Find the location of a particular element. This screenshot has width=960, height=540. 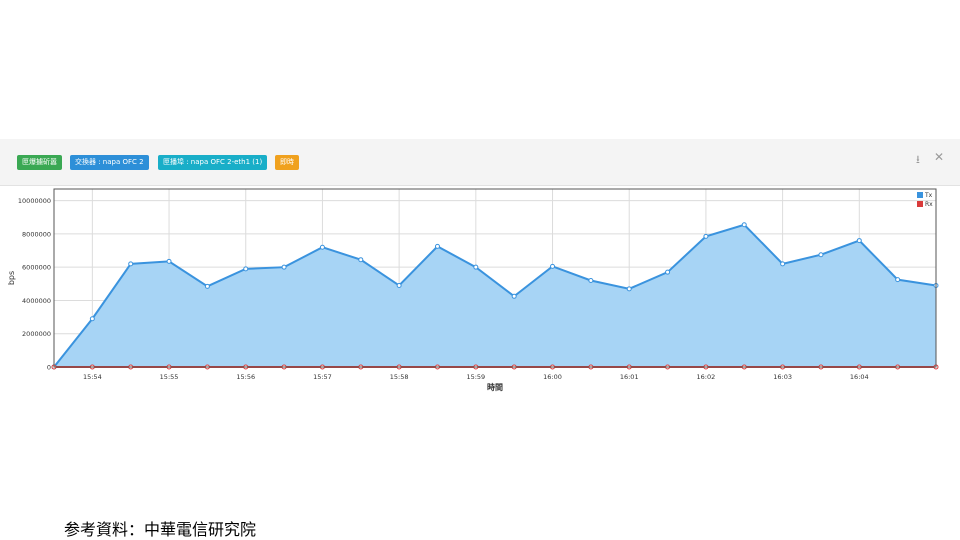

y-axis-ticks: 0 2000000 4000000 6000000 8000000 10000000 is located at coordinates (34, 284).